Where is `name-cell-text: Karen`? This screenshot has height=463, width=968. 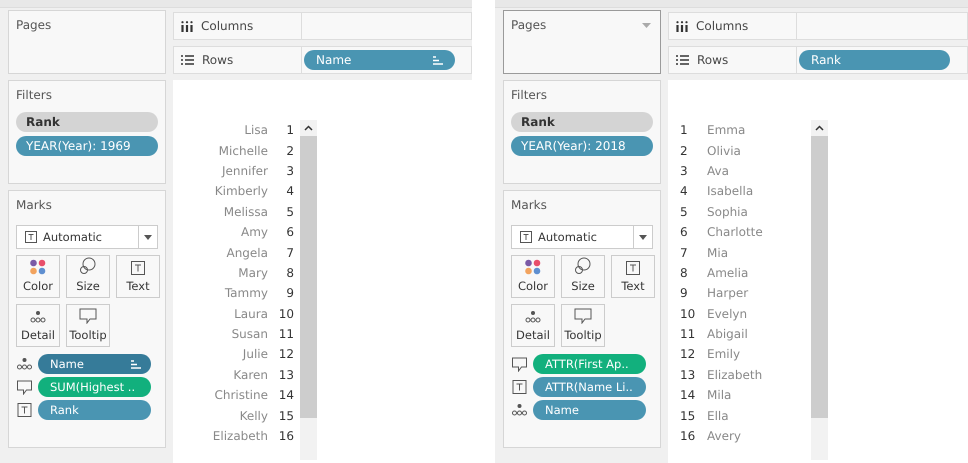 name-cell-text: Karen is located at coordinates (250, 375).